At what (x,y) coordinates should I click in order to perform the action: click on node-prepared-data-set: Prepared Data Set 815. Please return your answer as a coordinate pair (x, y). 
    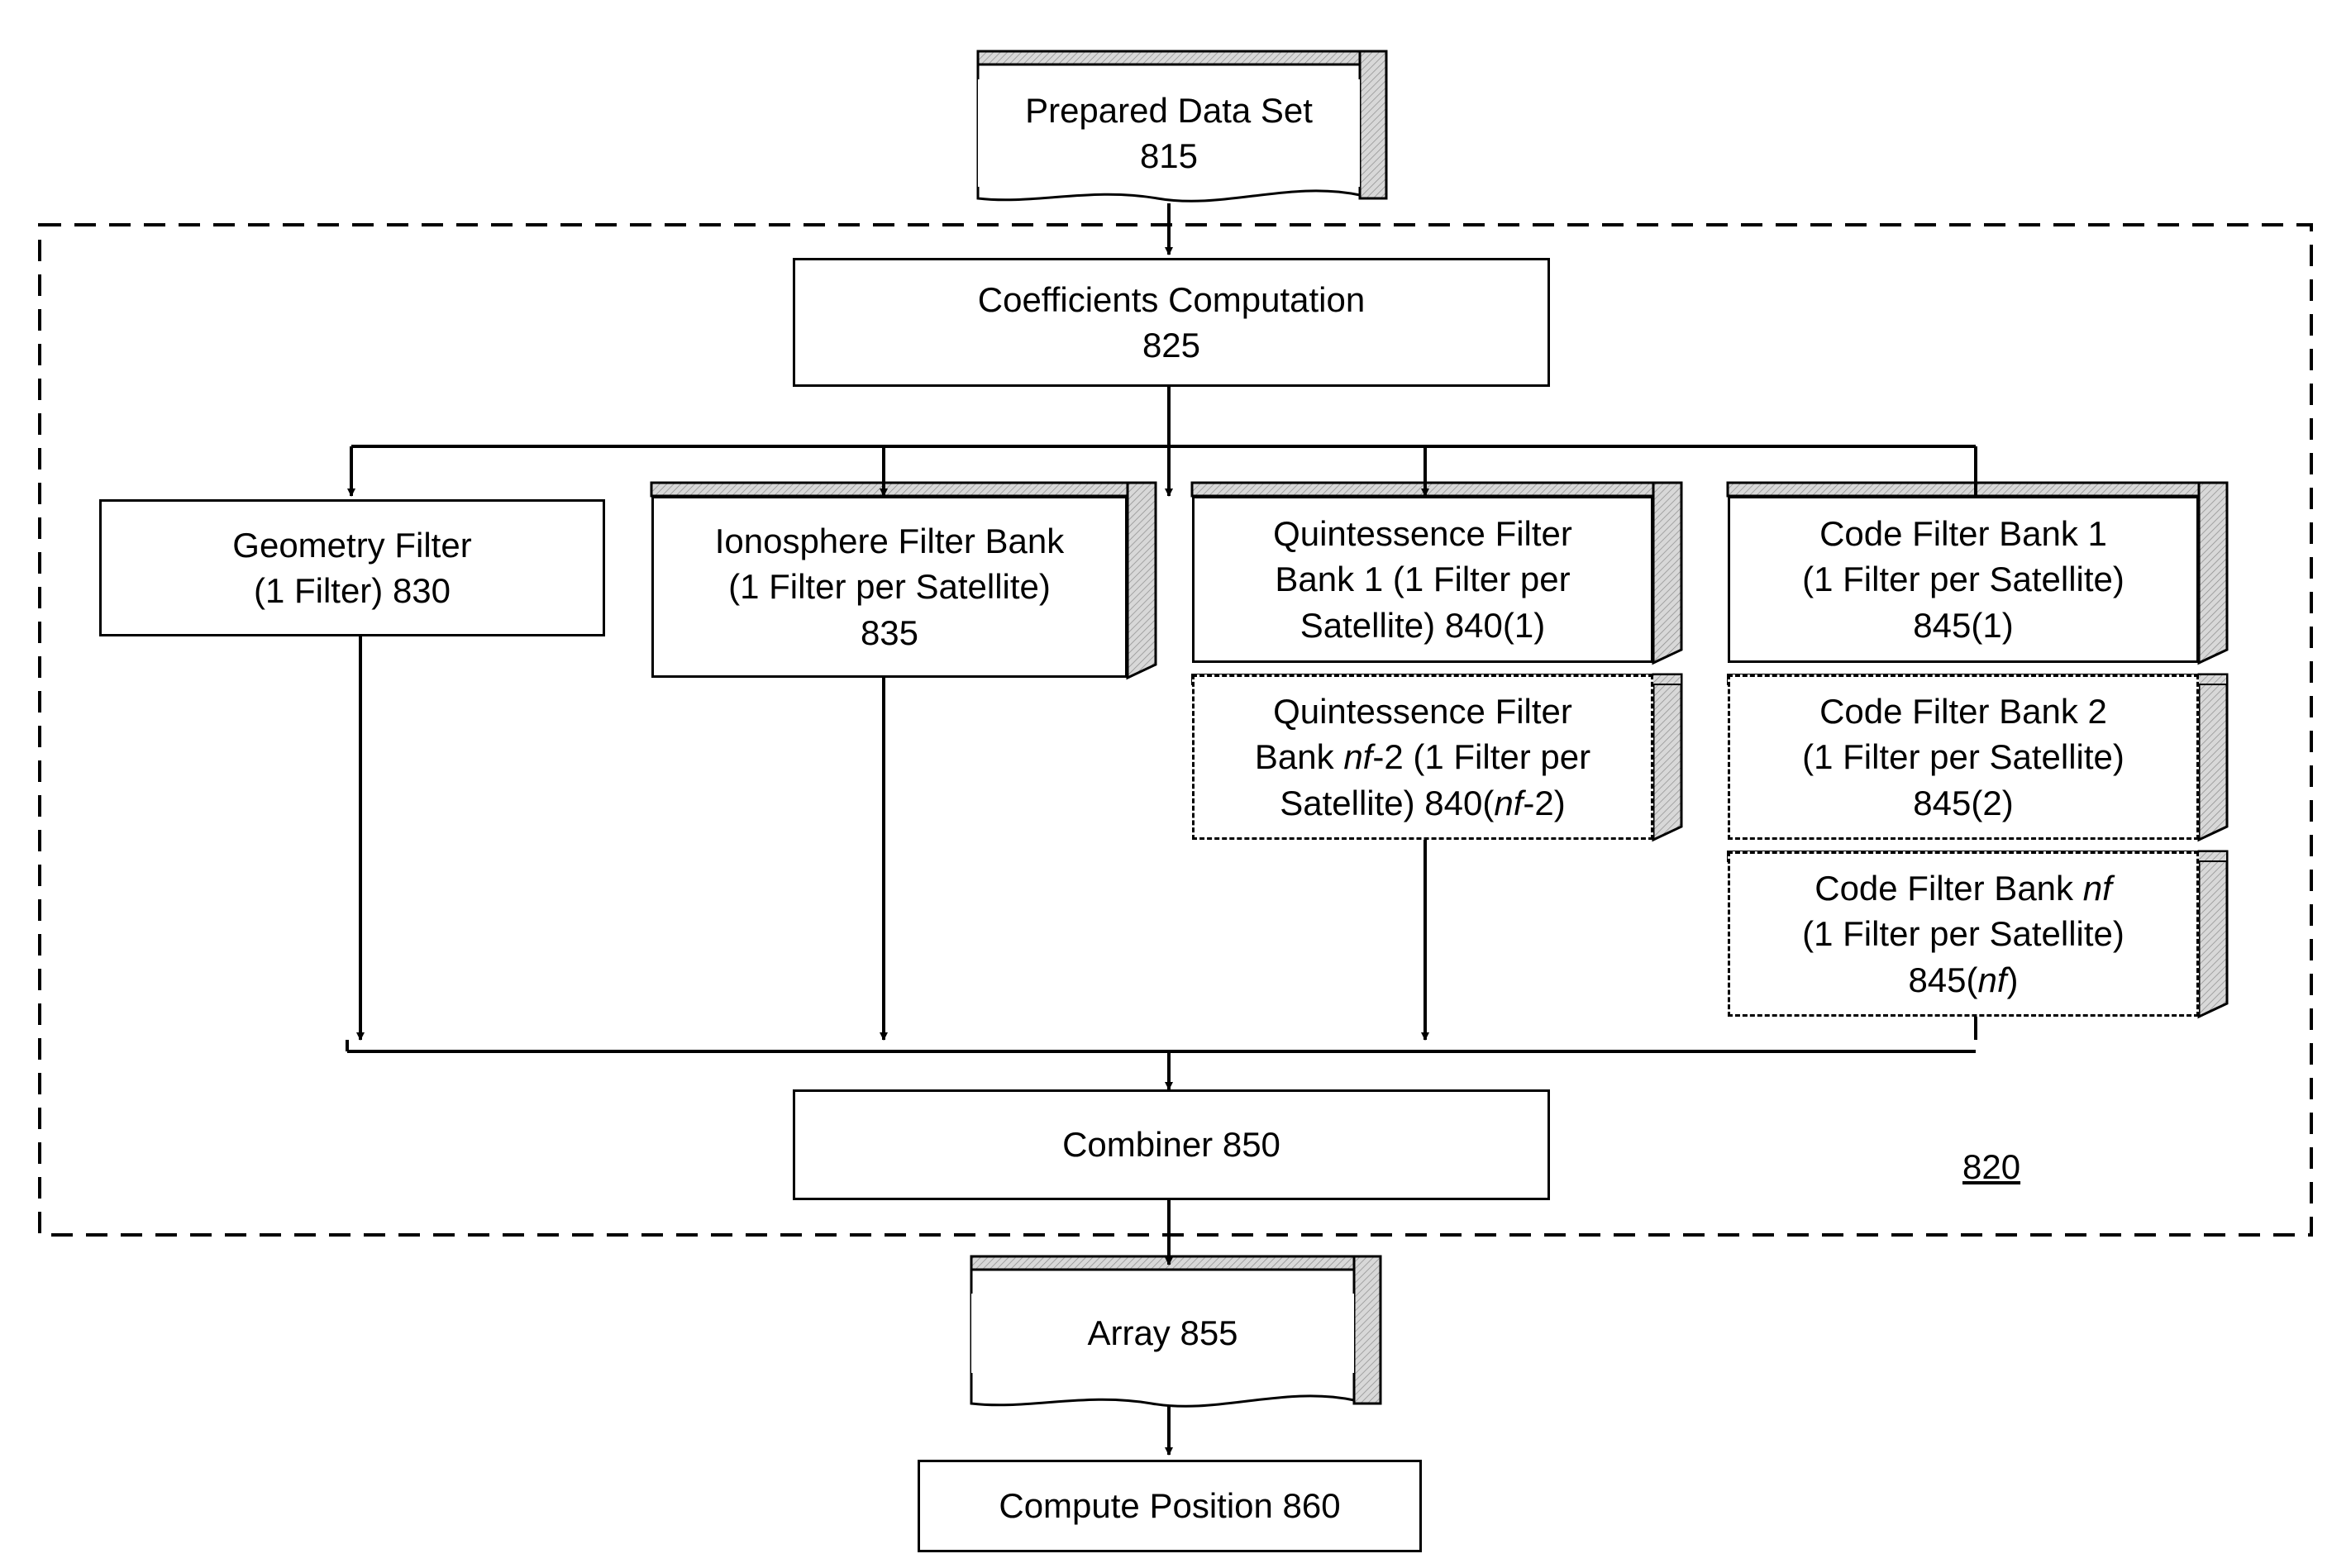
    Looking at the image, I should click on (1169, 133).